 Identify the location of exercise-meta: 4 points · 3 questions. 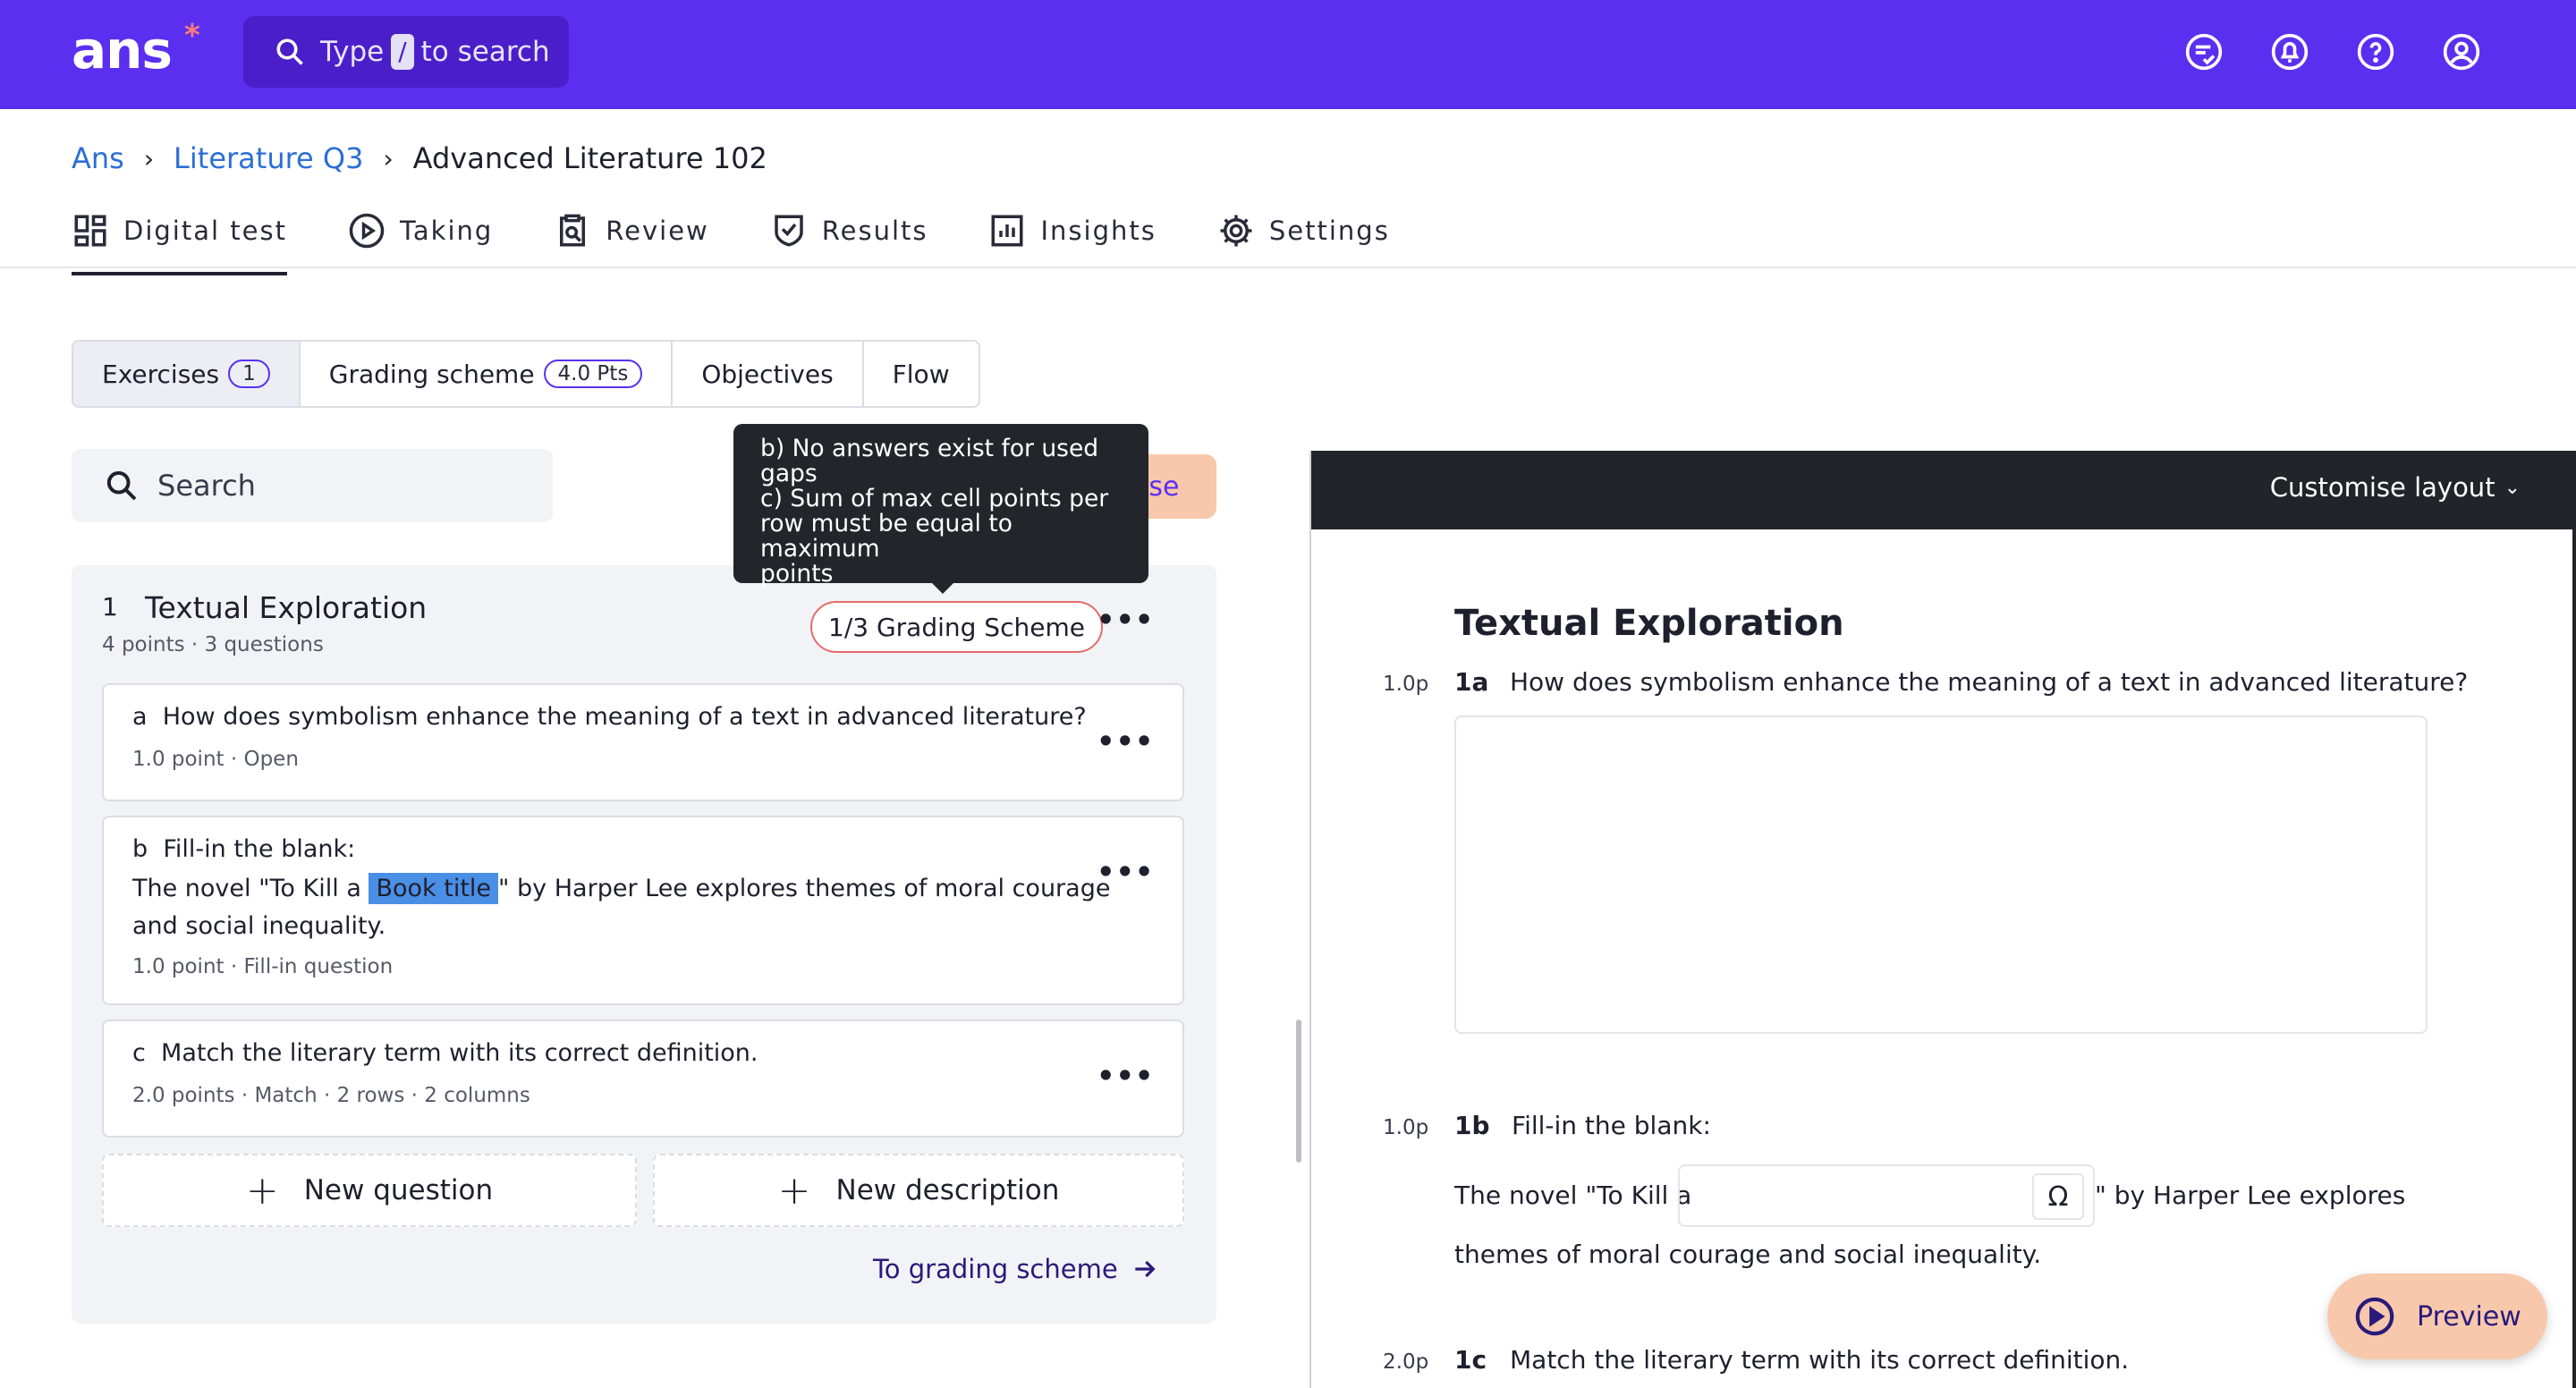
(213, 645).